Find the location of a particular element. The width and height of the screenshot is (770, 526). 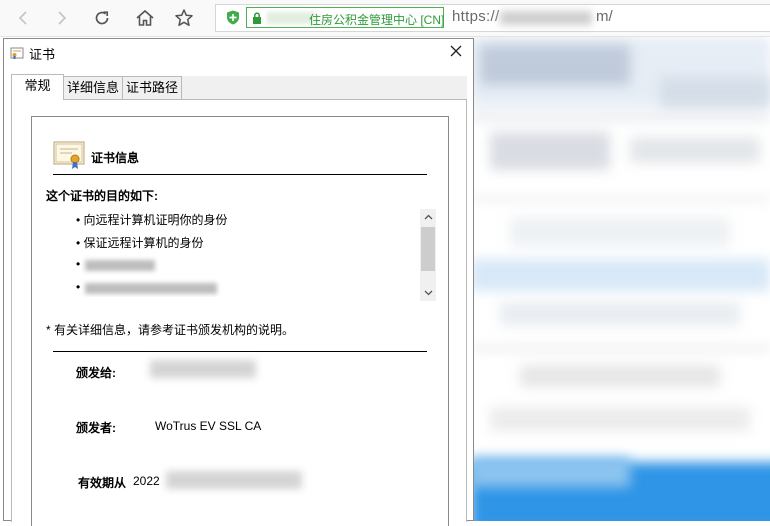

valid-from-value: 2022 is located at coordinates (146, 481).